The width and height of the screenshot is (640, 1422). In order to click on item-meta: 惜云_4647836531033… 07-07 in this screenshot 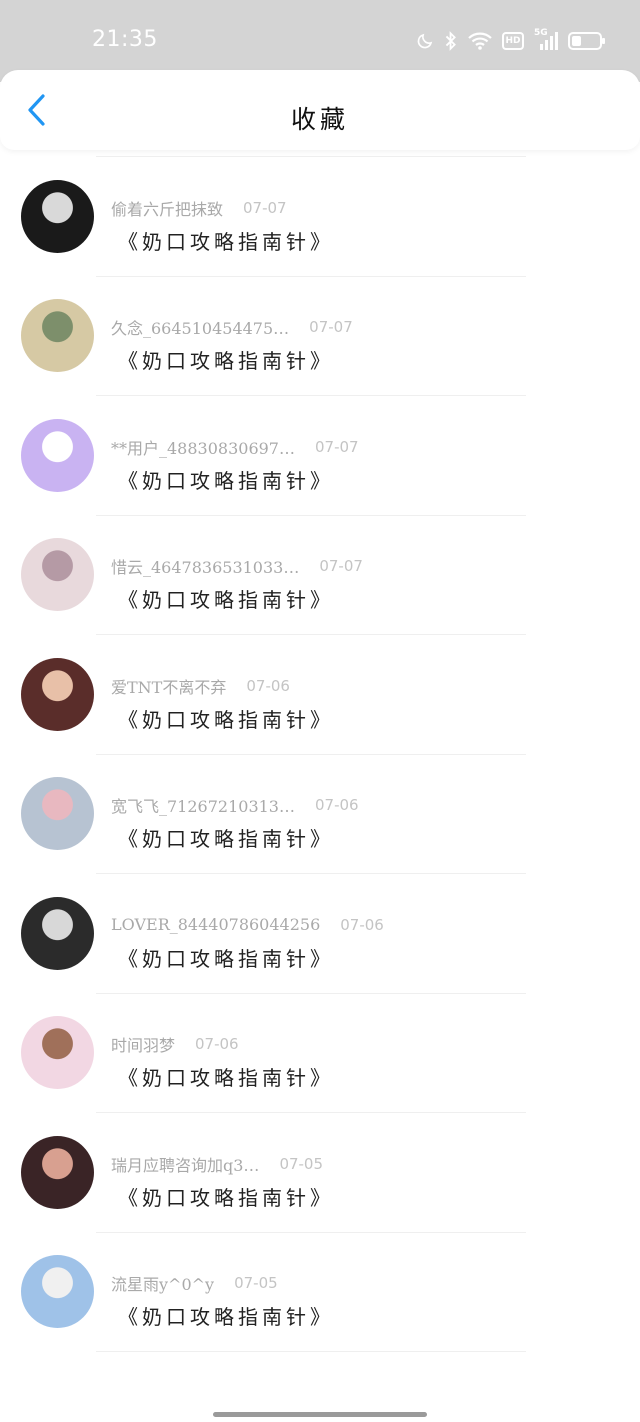, I will do `click(237, 566)`.